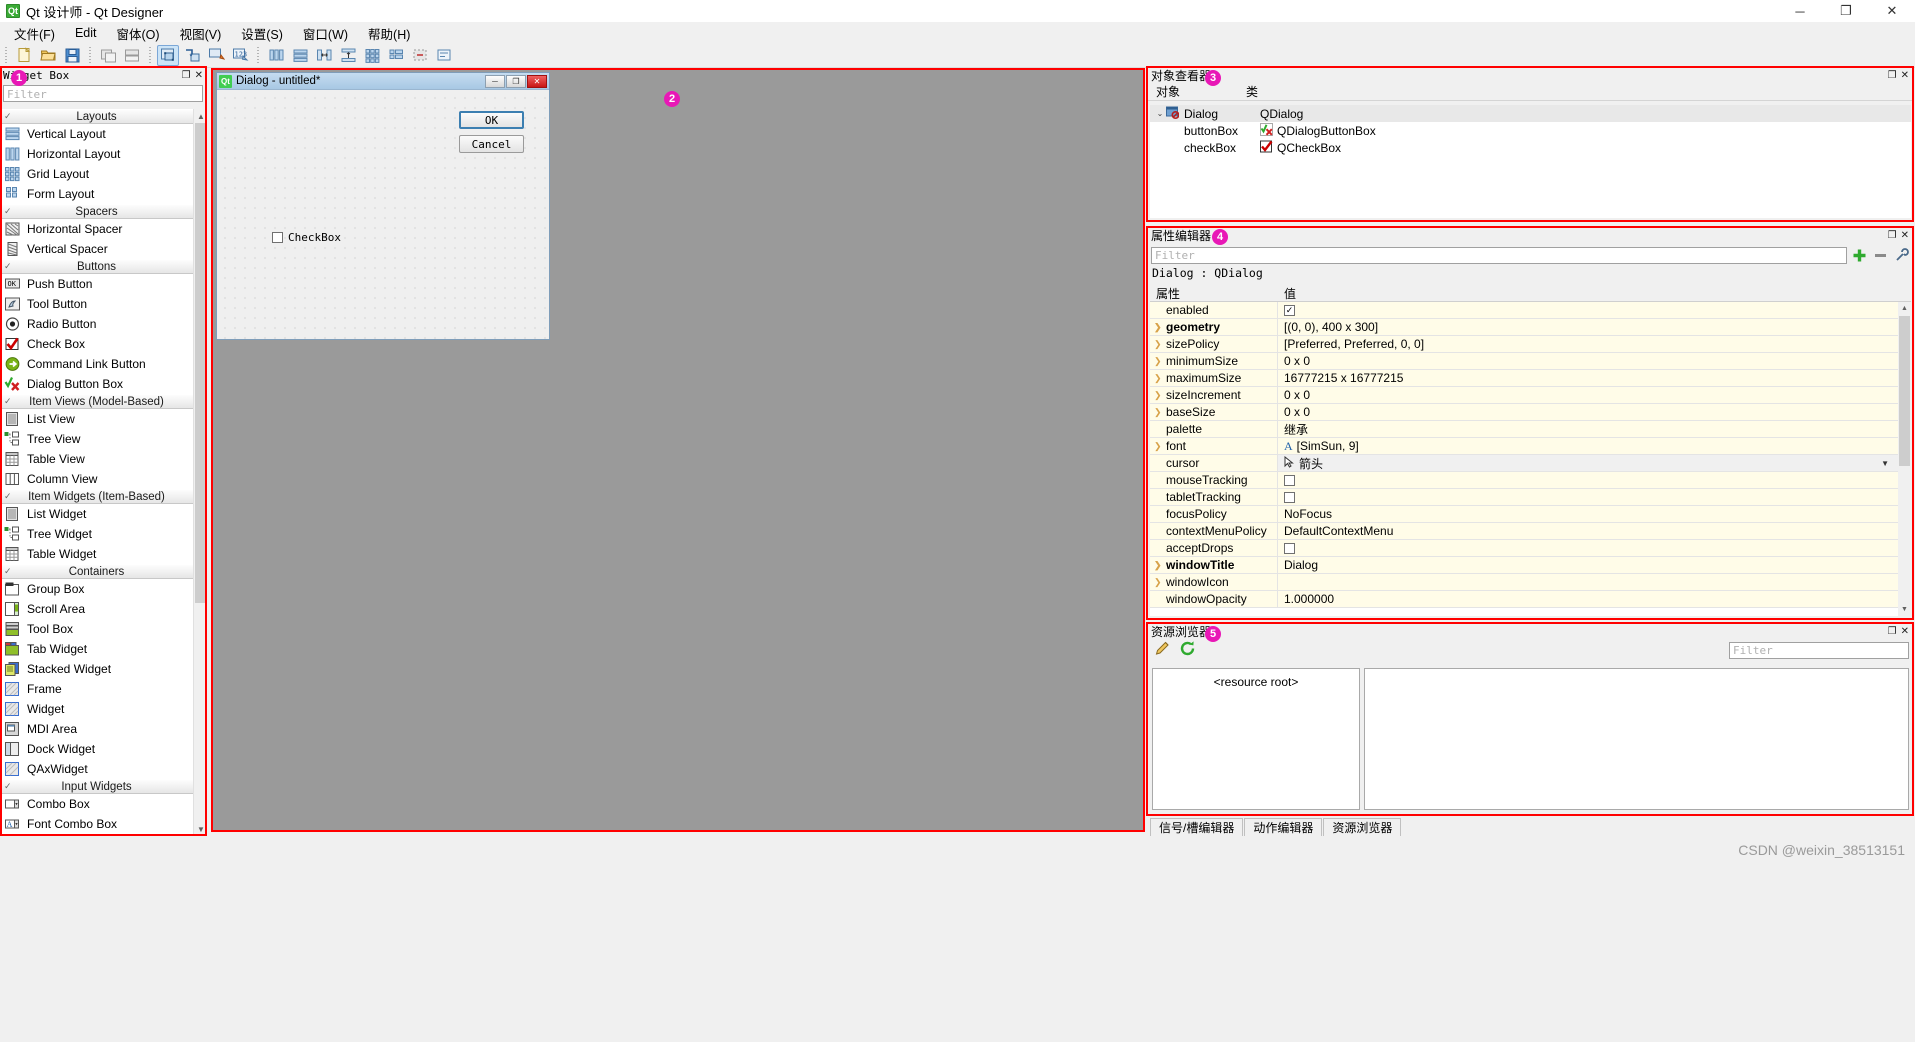 Image resolution: width=1915 pixels, height=1042 pixels. Describe the element at coordinates (96, 174) in the screenshot. I see `widget-item-grid-layout: Grid Layout` at that location.